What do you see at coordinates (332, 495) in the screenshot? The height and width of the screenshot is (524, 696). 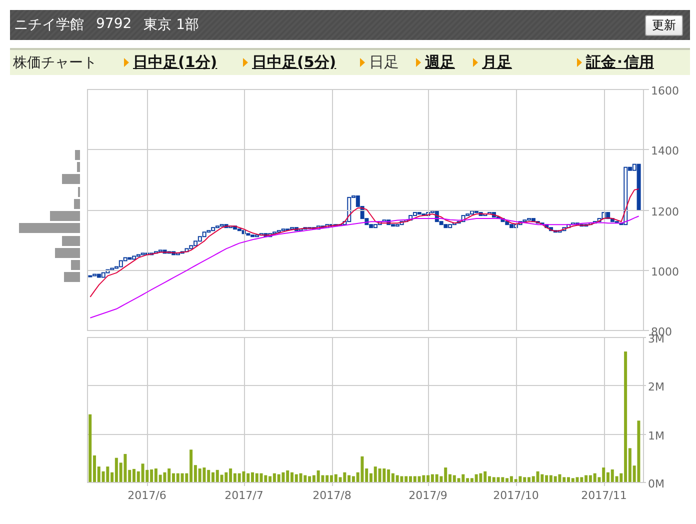 I see `axis-label: 2017/8` at bounding box center [332, 495].